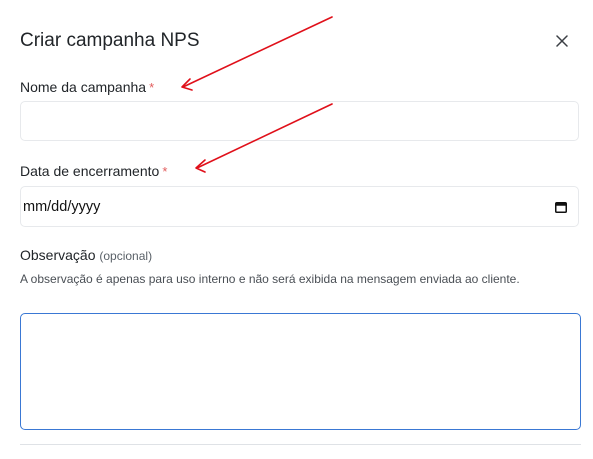  I want to click on calendar-icon, so click(561, 207).